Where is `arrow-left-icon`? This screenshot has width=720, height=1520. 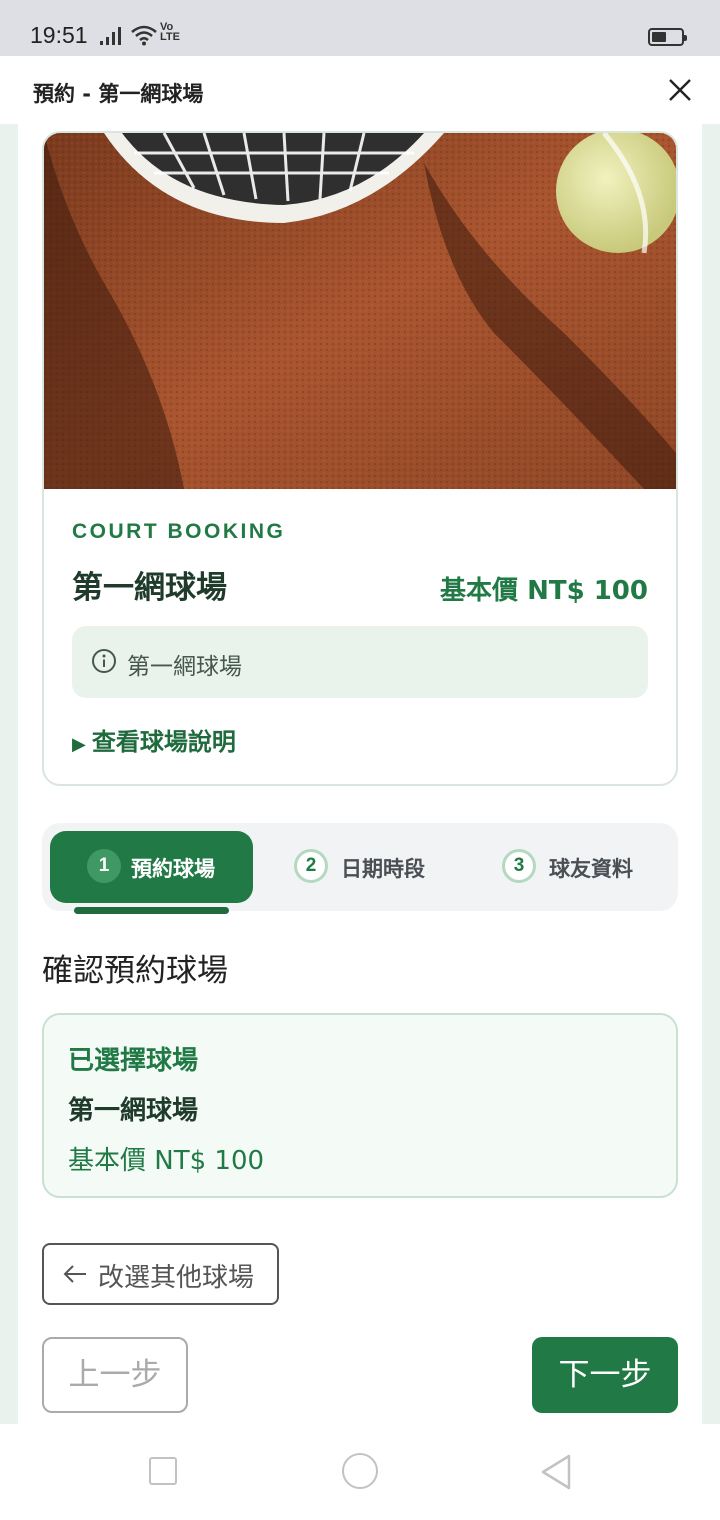 arrow-left-icon is located at coordinates (74, 1274).